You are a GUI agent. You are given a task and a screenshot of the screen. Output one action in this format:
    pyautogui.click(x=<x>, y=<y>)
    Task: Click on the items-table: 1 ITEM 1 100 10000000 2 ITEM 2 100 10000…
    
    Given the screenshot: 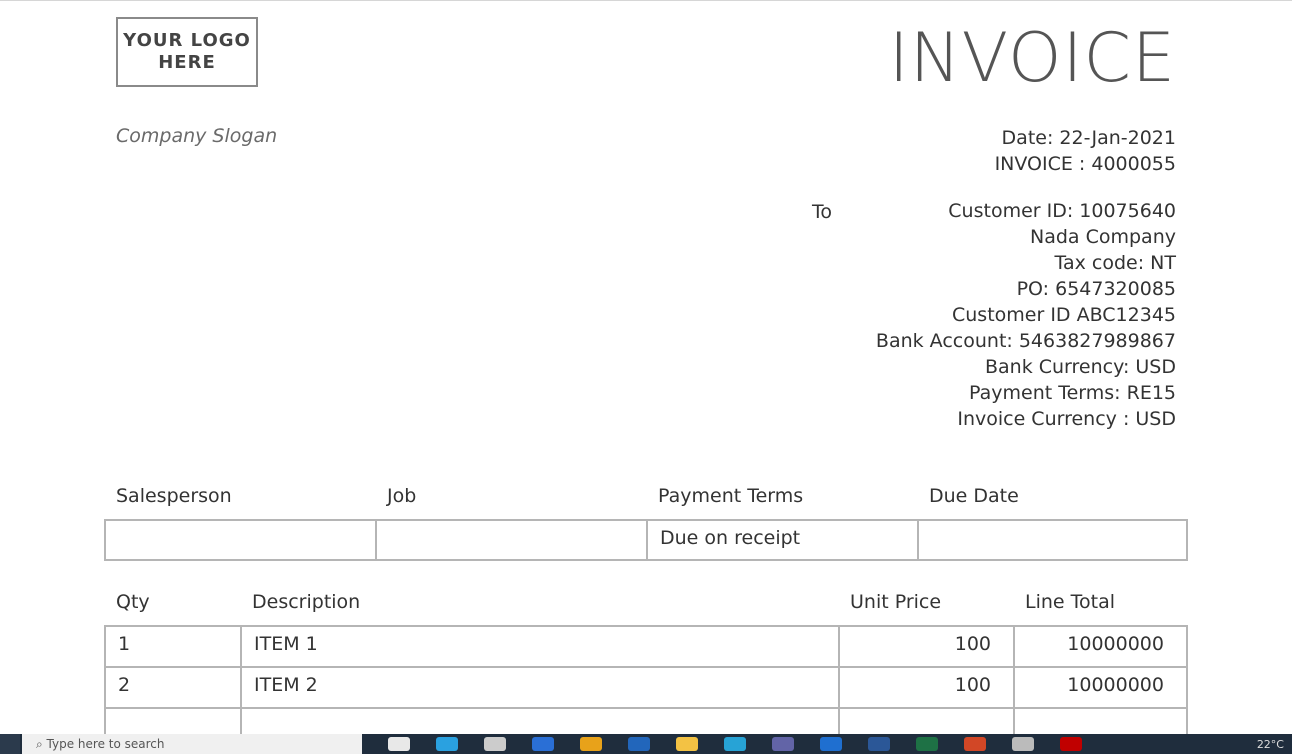 What is the action you would take?
    pyautogui.click(x=646, y=687)
    